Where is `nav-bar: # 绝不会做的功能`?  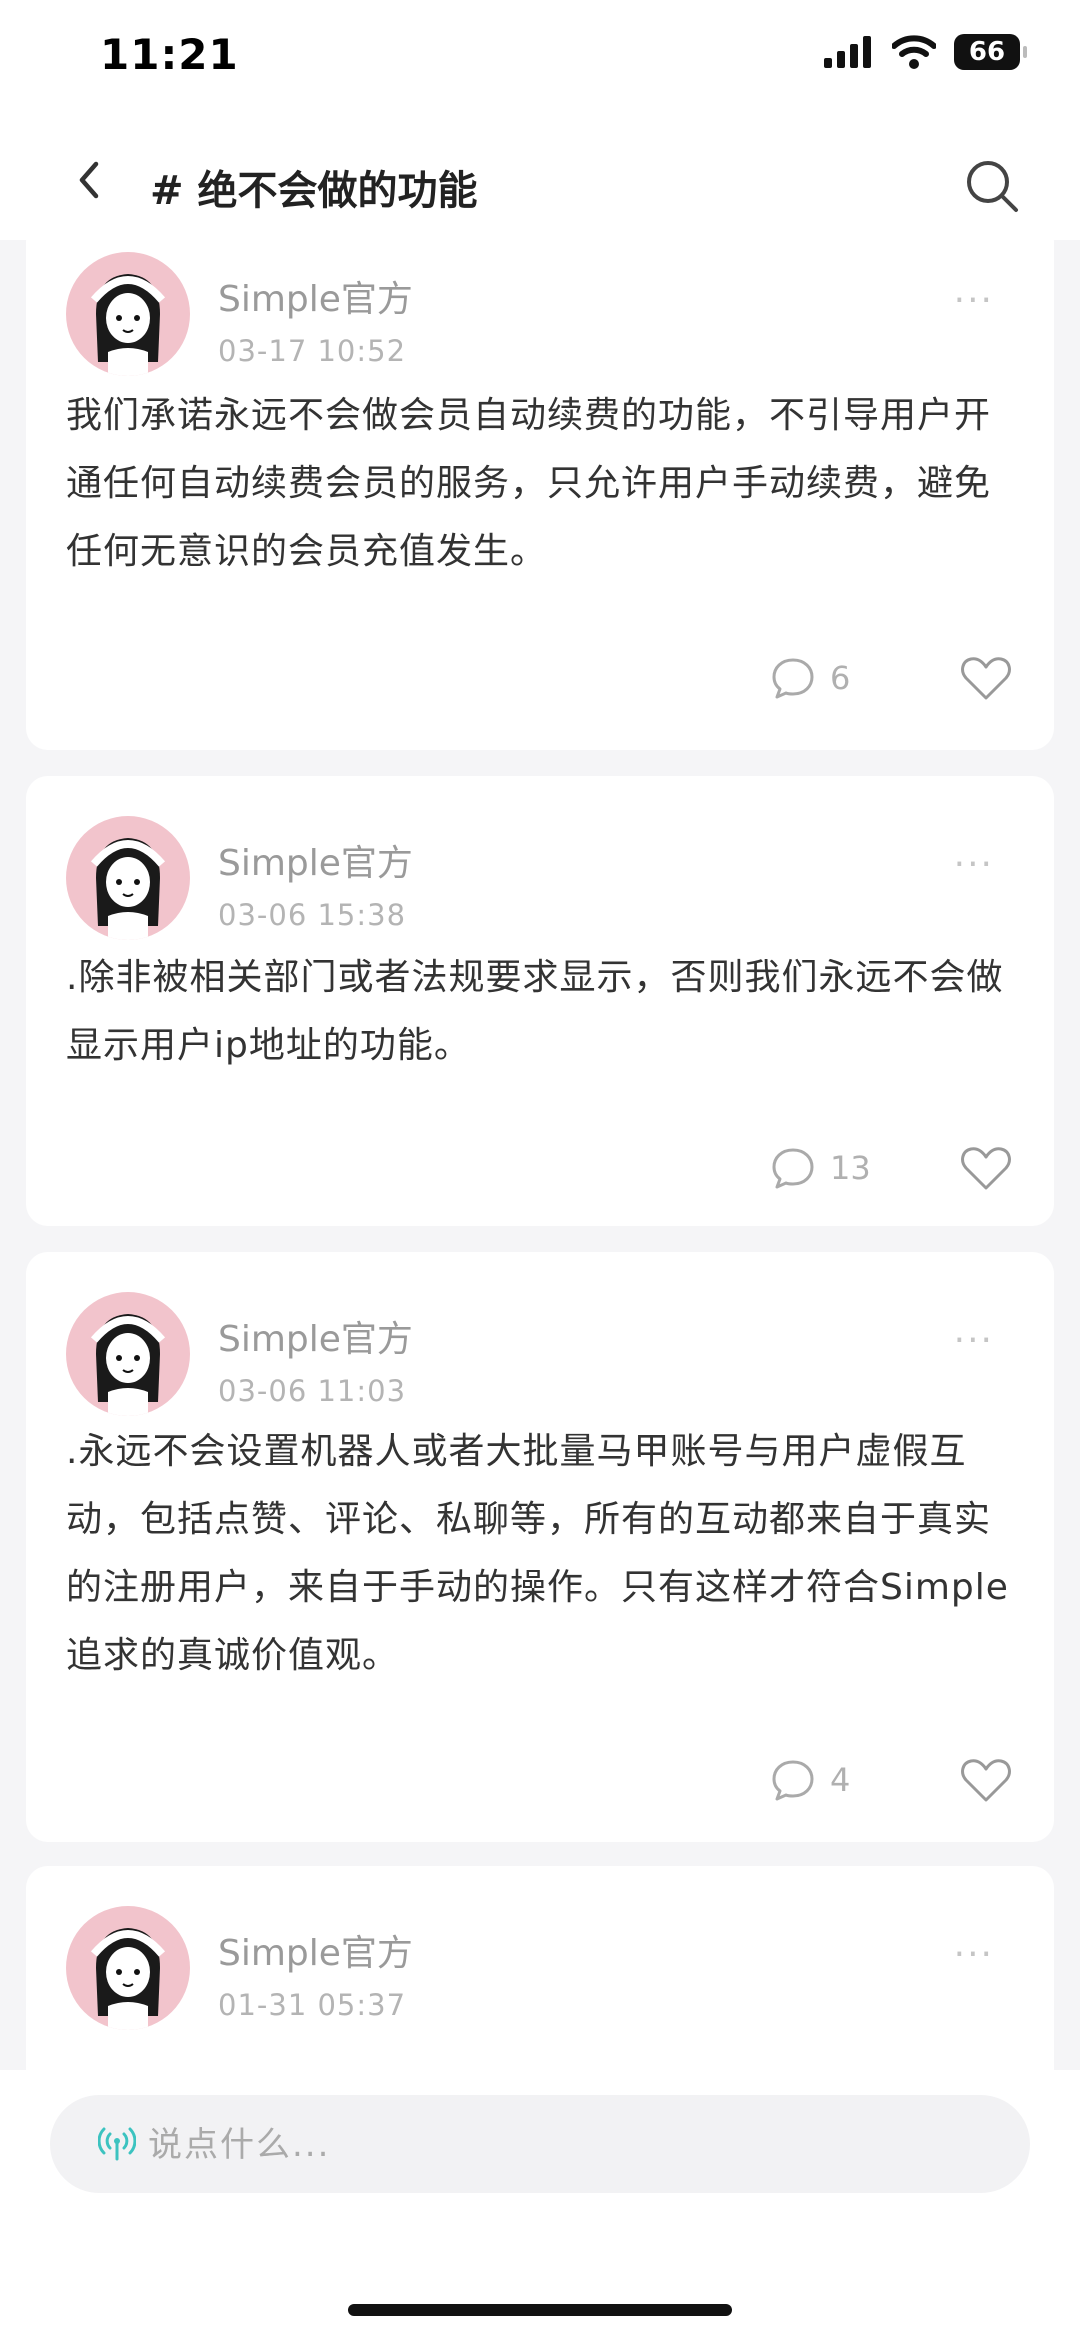
nav-bar: # 绝不会做的功能 is located at coordinates (540, 180).